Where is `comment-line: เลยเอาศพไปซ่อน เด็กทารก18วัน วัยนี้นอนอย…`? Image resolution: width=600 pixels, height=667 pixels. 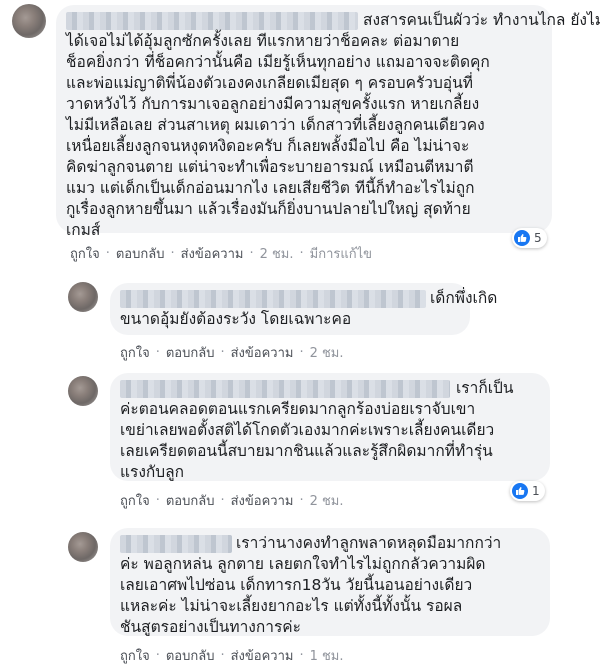
comment-line: เลยเอาศพไปซ่อน เด็กทารก18วัน วัยนี้นอนอย… is located at coordinates (296, 585).